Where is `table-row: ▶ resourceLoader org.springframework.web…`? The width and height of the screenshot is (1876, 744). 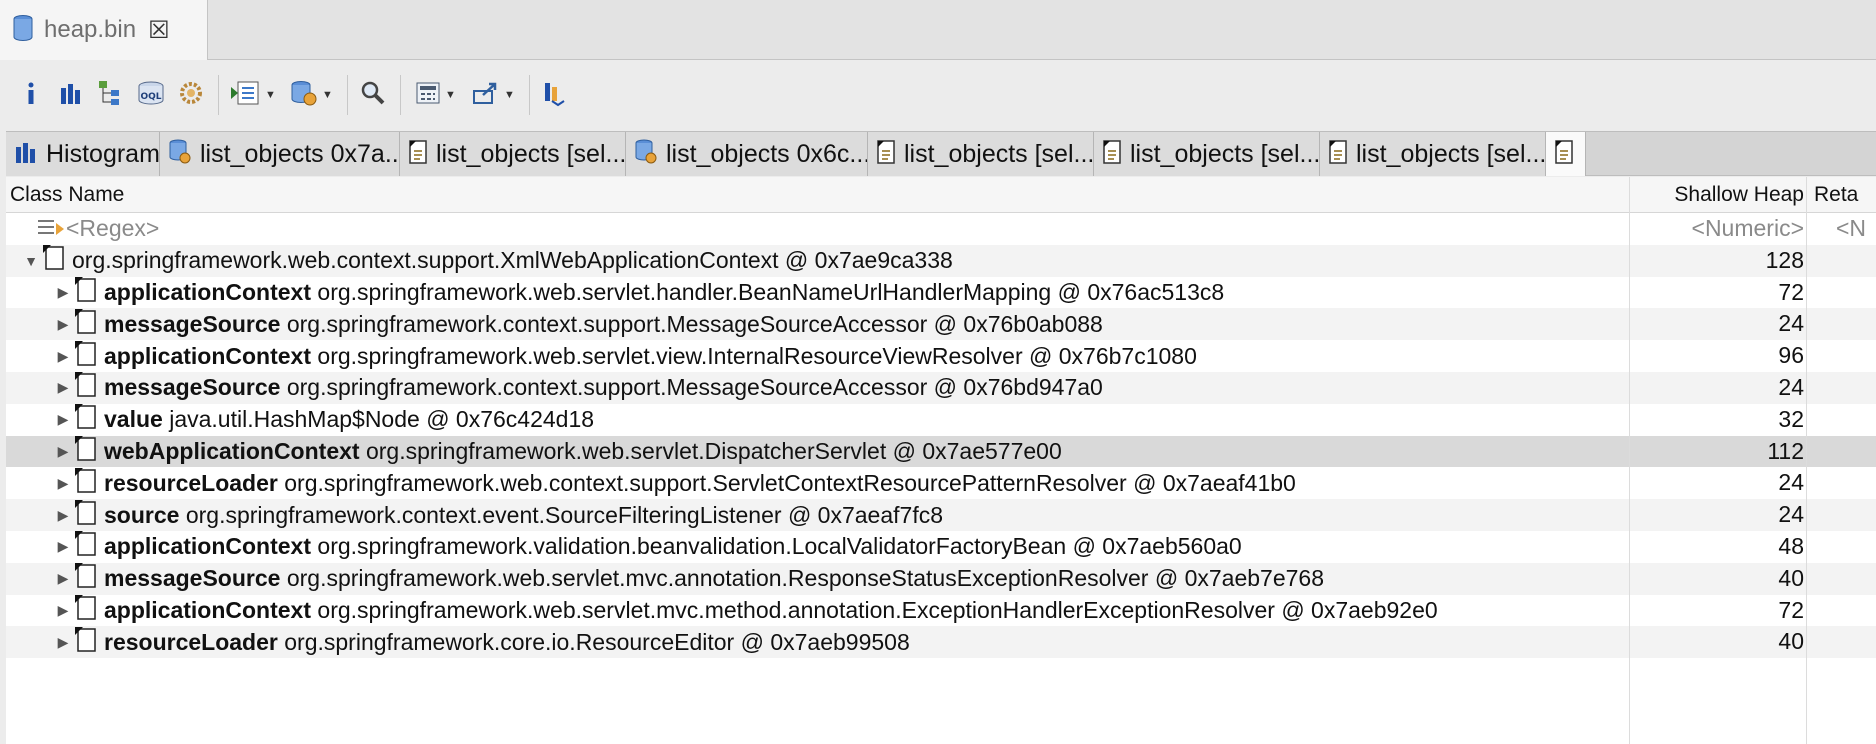 table-row: ▶ resourceLoader org.springframework.web… is located at coordinates (941, 483).